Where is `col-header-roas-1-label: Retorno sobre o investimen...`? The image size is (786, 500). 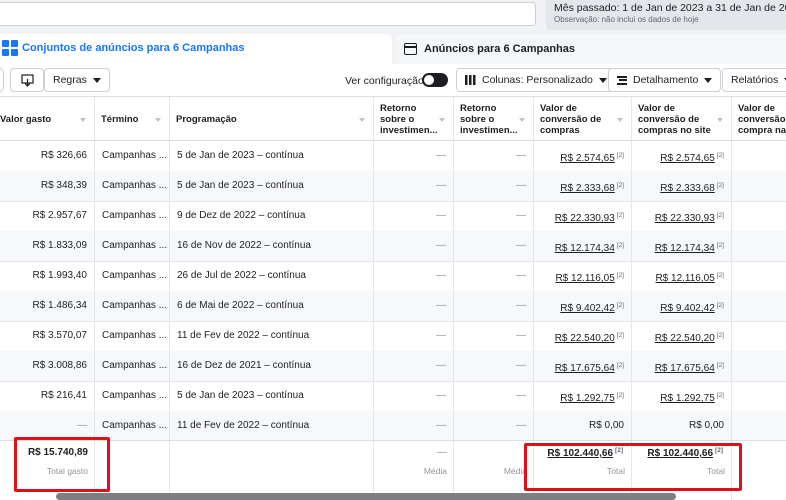
col-header-roas-1-label: Retorno sobre o investimen... is located at coordinates (409, 119).